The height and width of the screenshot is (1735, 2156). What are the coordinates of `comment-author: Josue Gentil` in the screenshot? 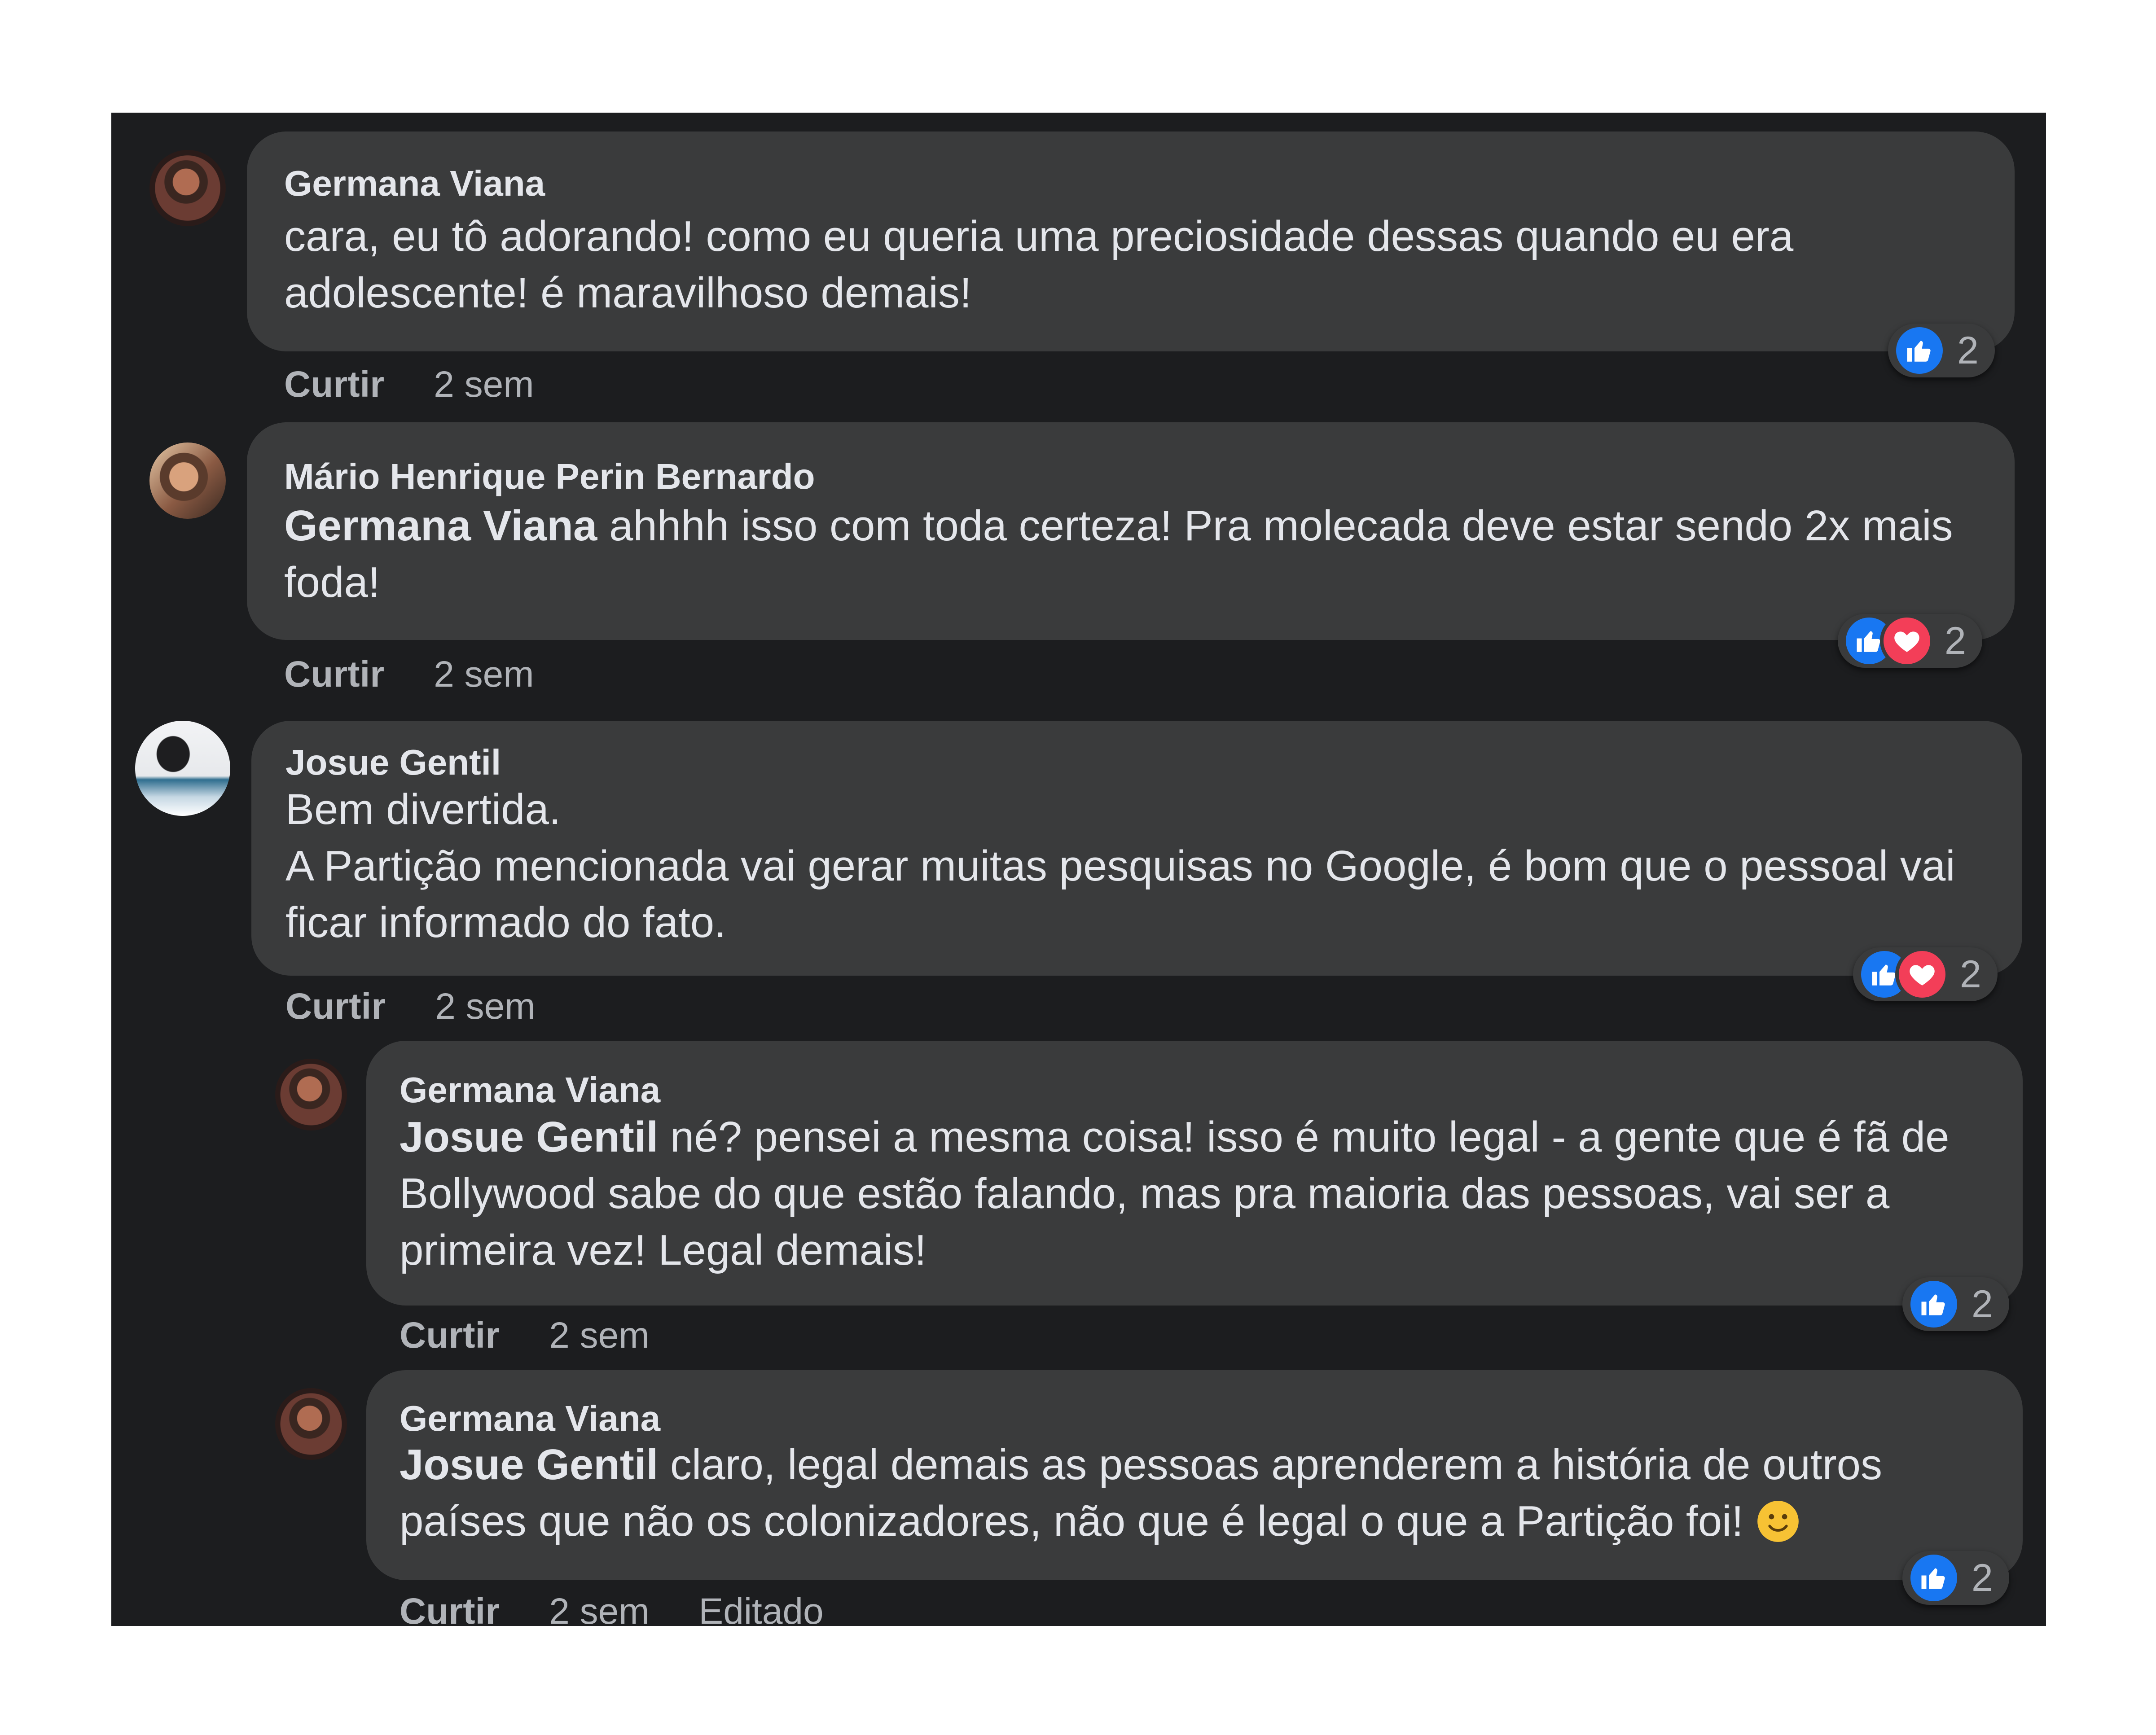 It's located at (393, 762).